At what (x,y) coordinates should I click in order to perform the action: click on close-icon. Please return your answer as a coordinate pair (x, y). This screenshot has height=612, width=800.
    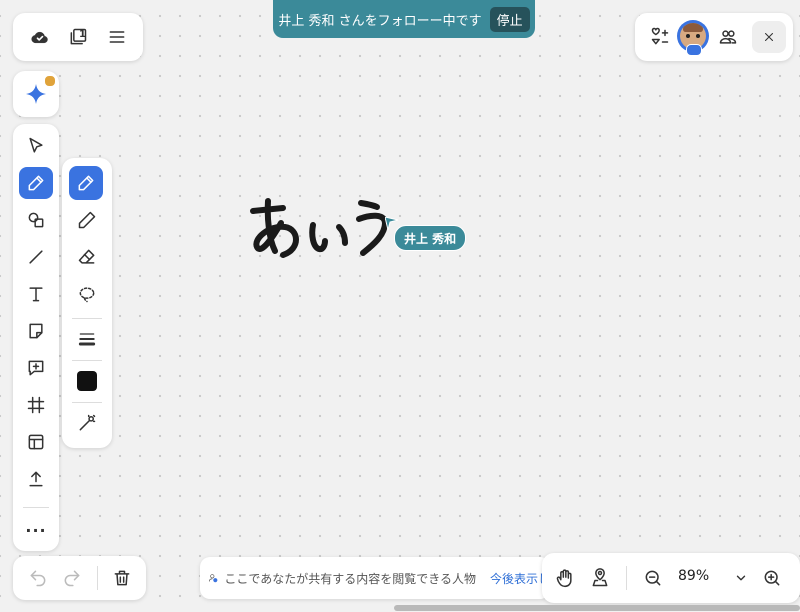
    Looking at the image, I should click on (769, 37).